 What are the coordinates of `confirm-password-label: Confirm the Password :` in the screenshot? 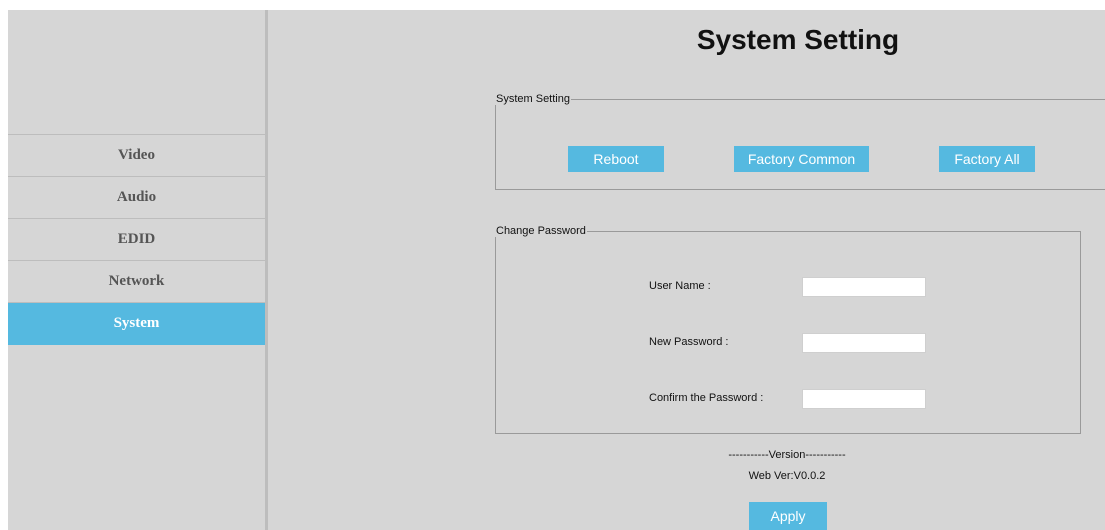 It's located at (706, 398).